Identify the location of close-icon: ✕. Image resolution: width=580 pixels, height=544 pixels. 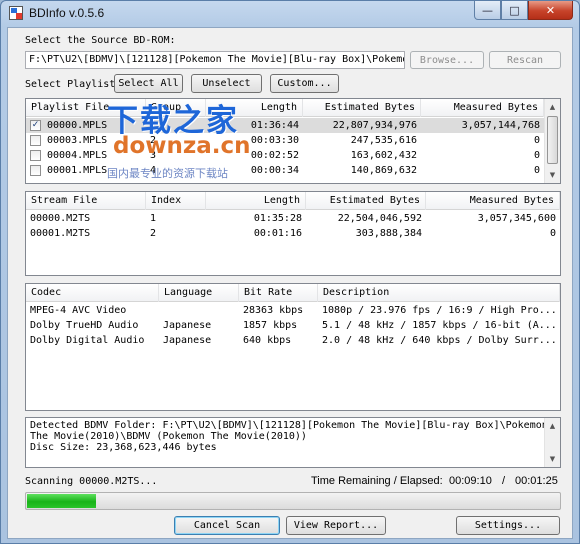
(550, 10).